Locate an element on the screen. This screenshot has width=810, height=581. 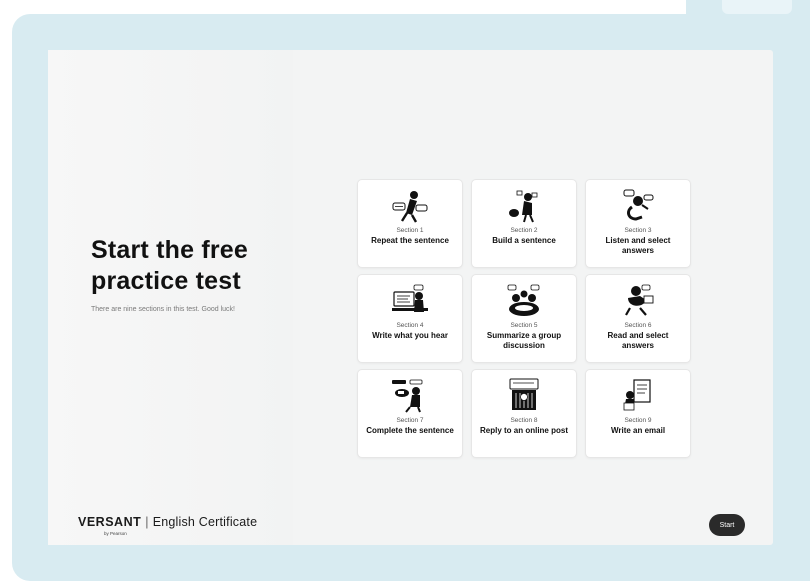
brand-name: VERSANT is located at coordinates (110, 522).